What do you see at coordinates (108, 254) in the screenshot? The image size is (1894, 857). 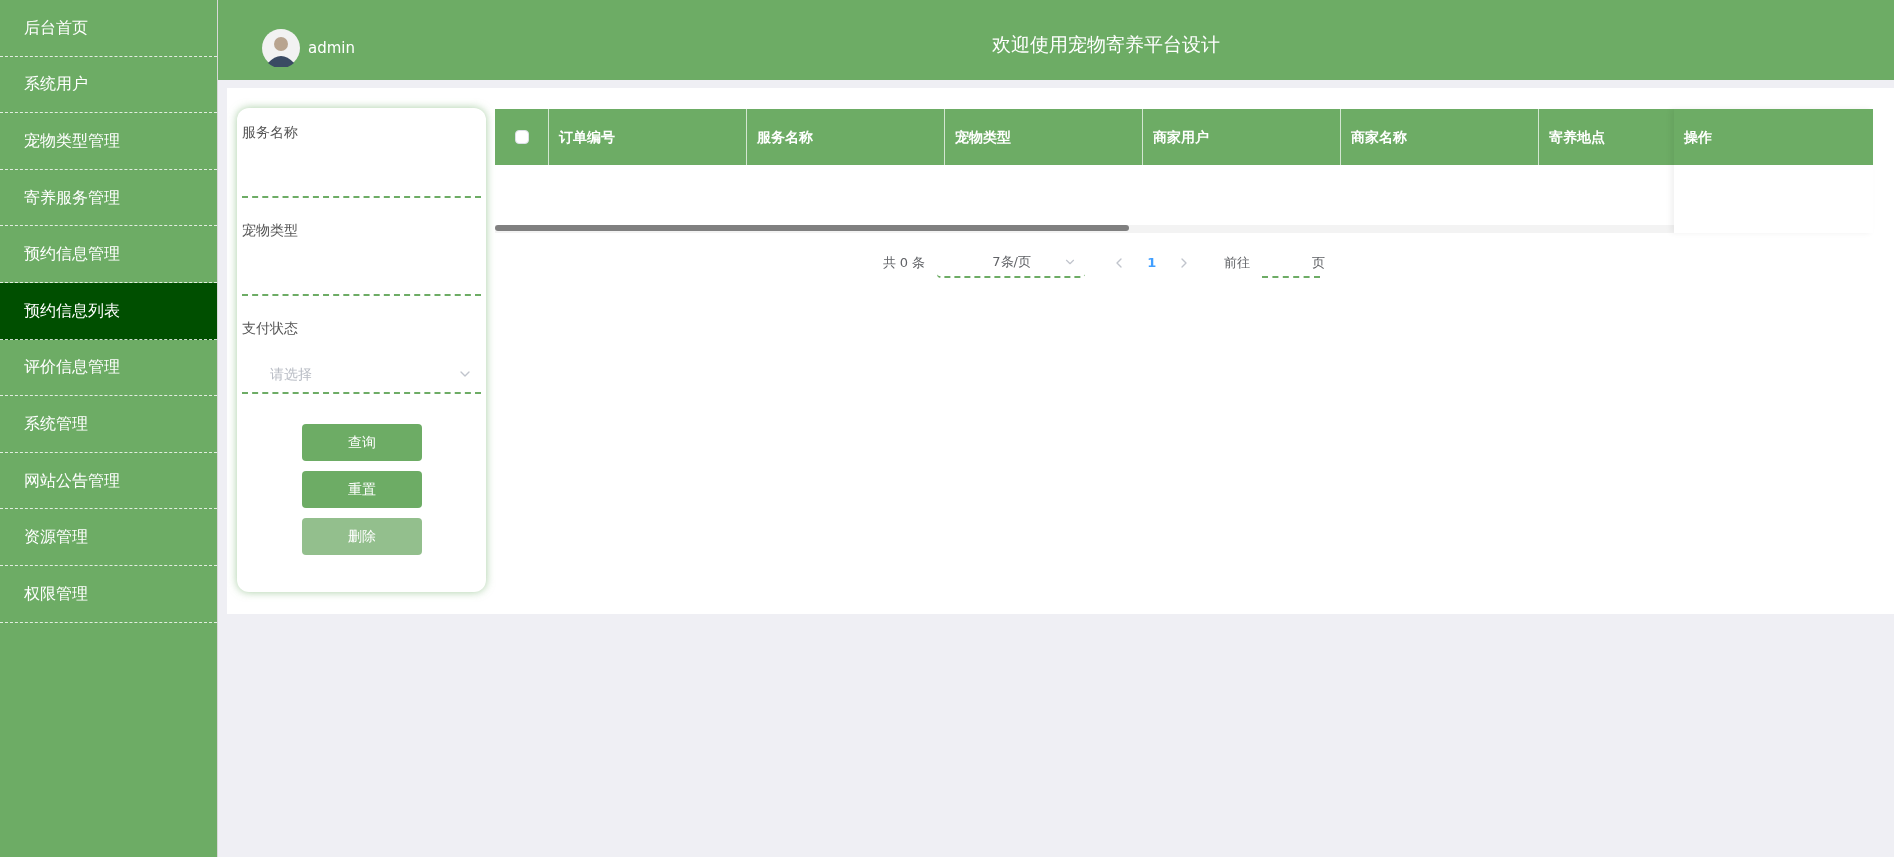 I see `sidebar-item: 预约信息管理` at bounding box center [108, 254].